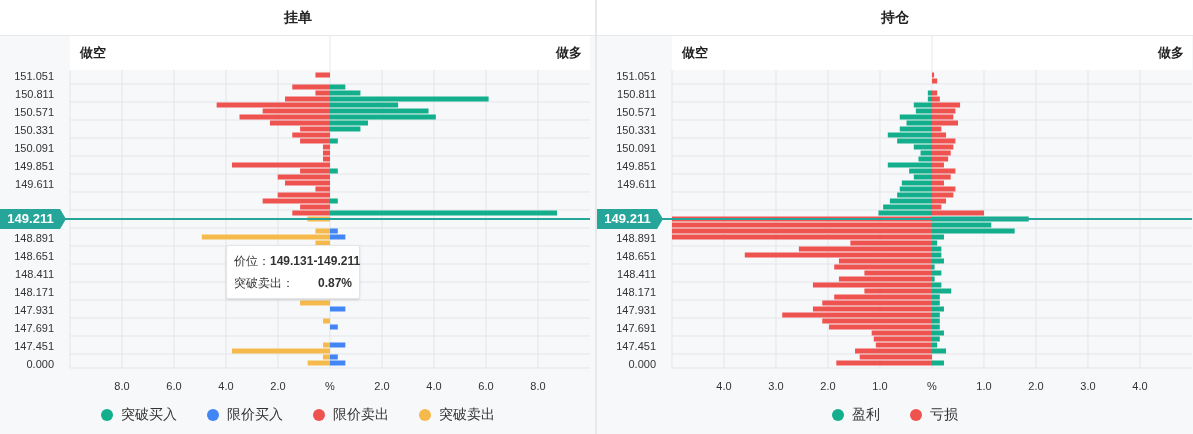  I want to click on legend-label: 突破卖出, so click(466, 414).